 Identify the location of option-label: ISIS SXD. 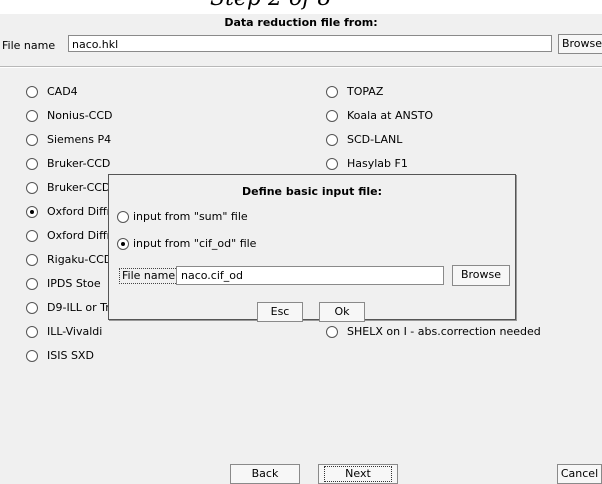
(70, 355).